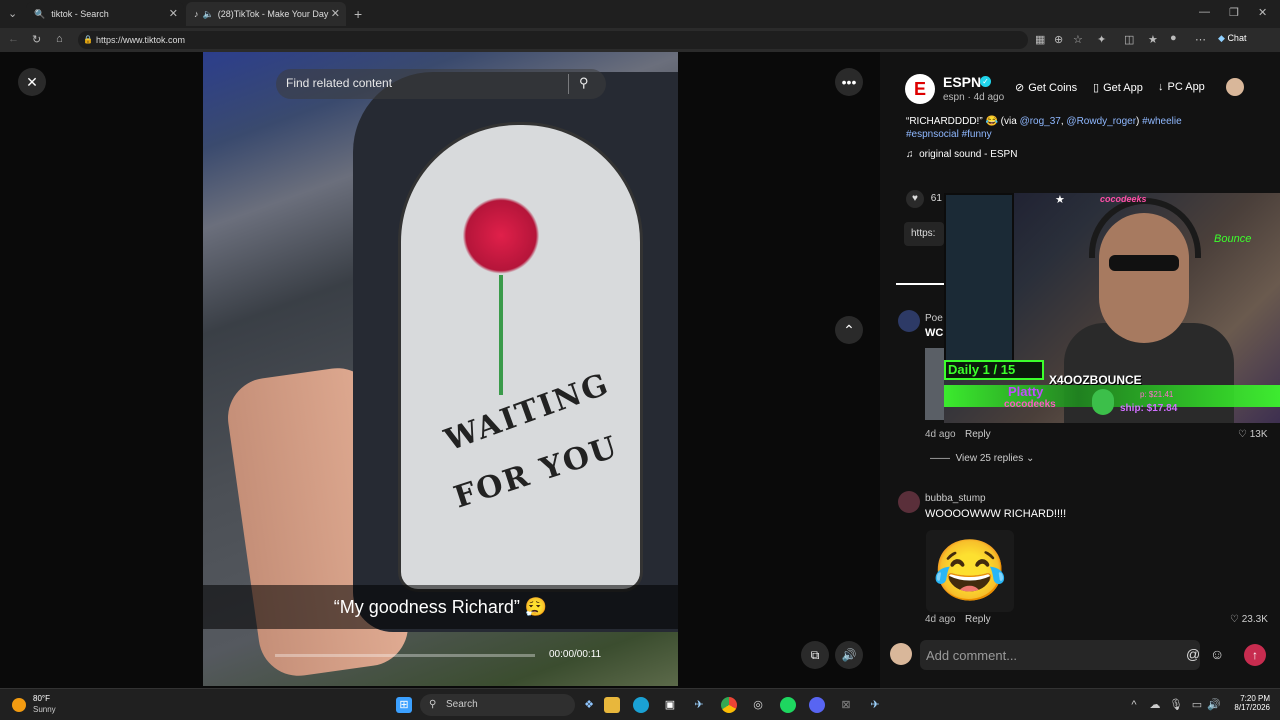 The height and width of the screenshot is (720, 1280). Describe the element at coordinates (1123, 87) in the screenshot. I see `get-app-label: Get App` at that location.